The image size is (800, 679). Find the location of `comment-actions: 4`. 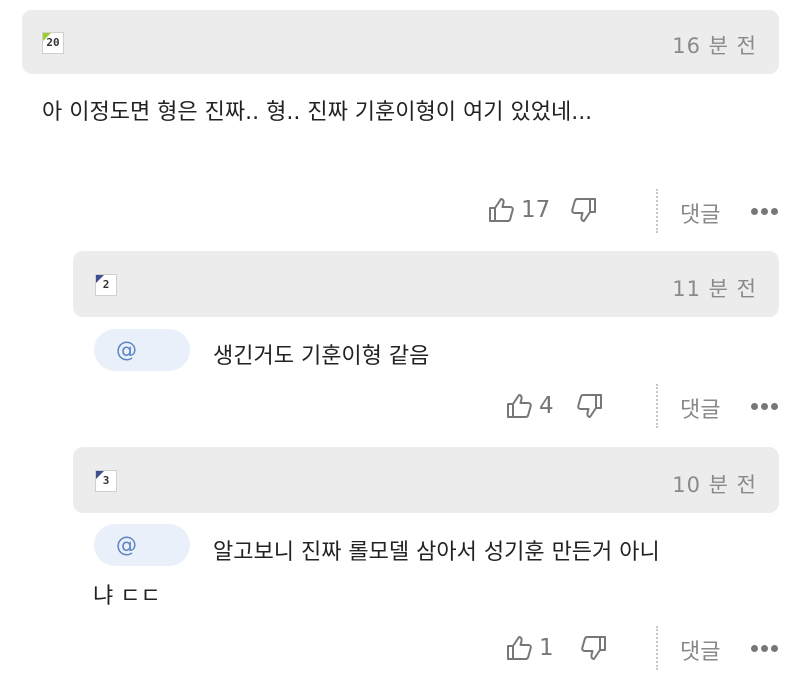

comment-actions: 4 is located at coordinates (554, 406).